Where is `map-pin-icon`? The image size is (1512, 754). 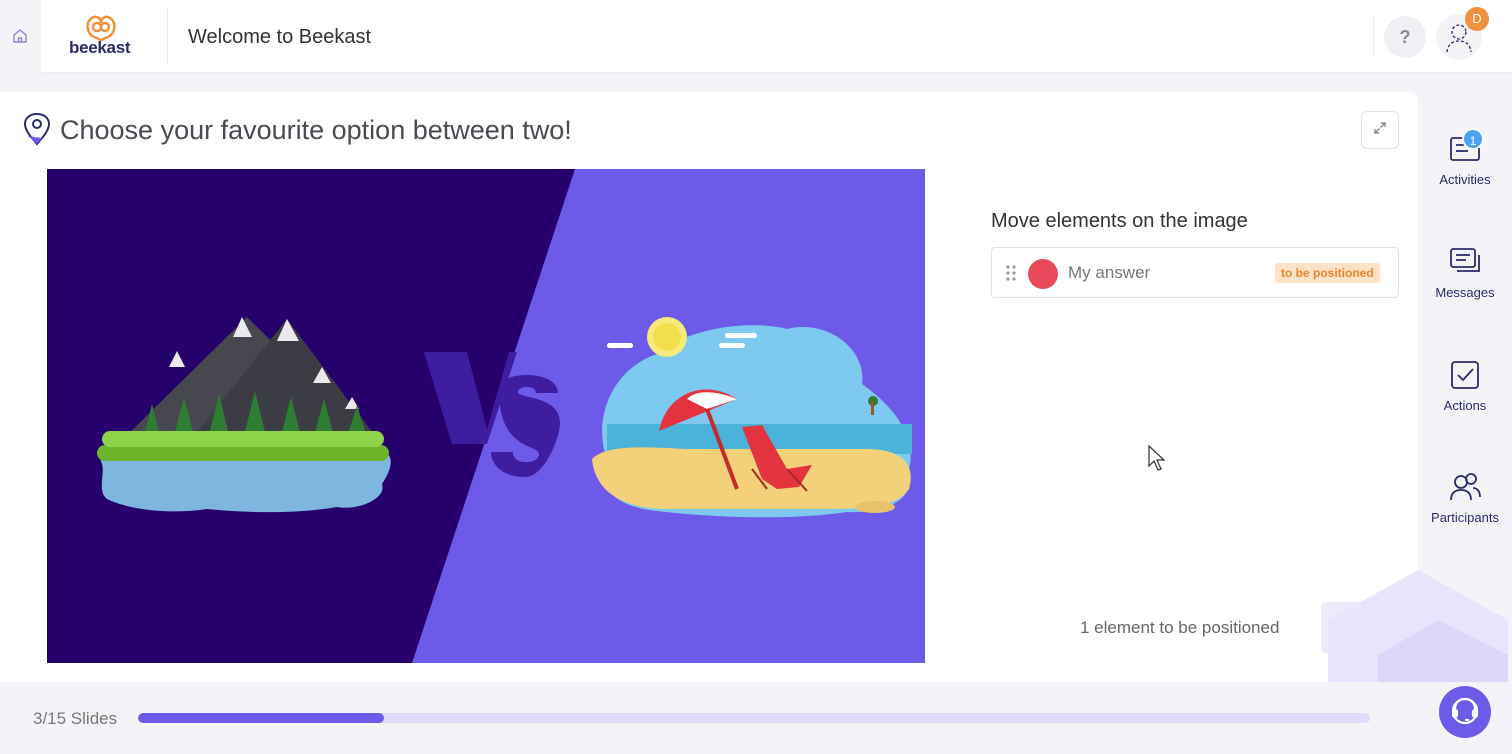 map-pin-icon is located at coordinates (37, 129).